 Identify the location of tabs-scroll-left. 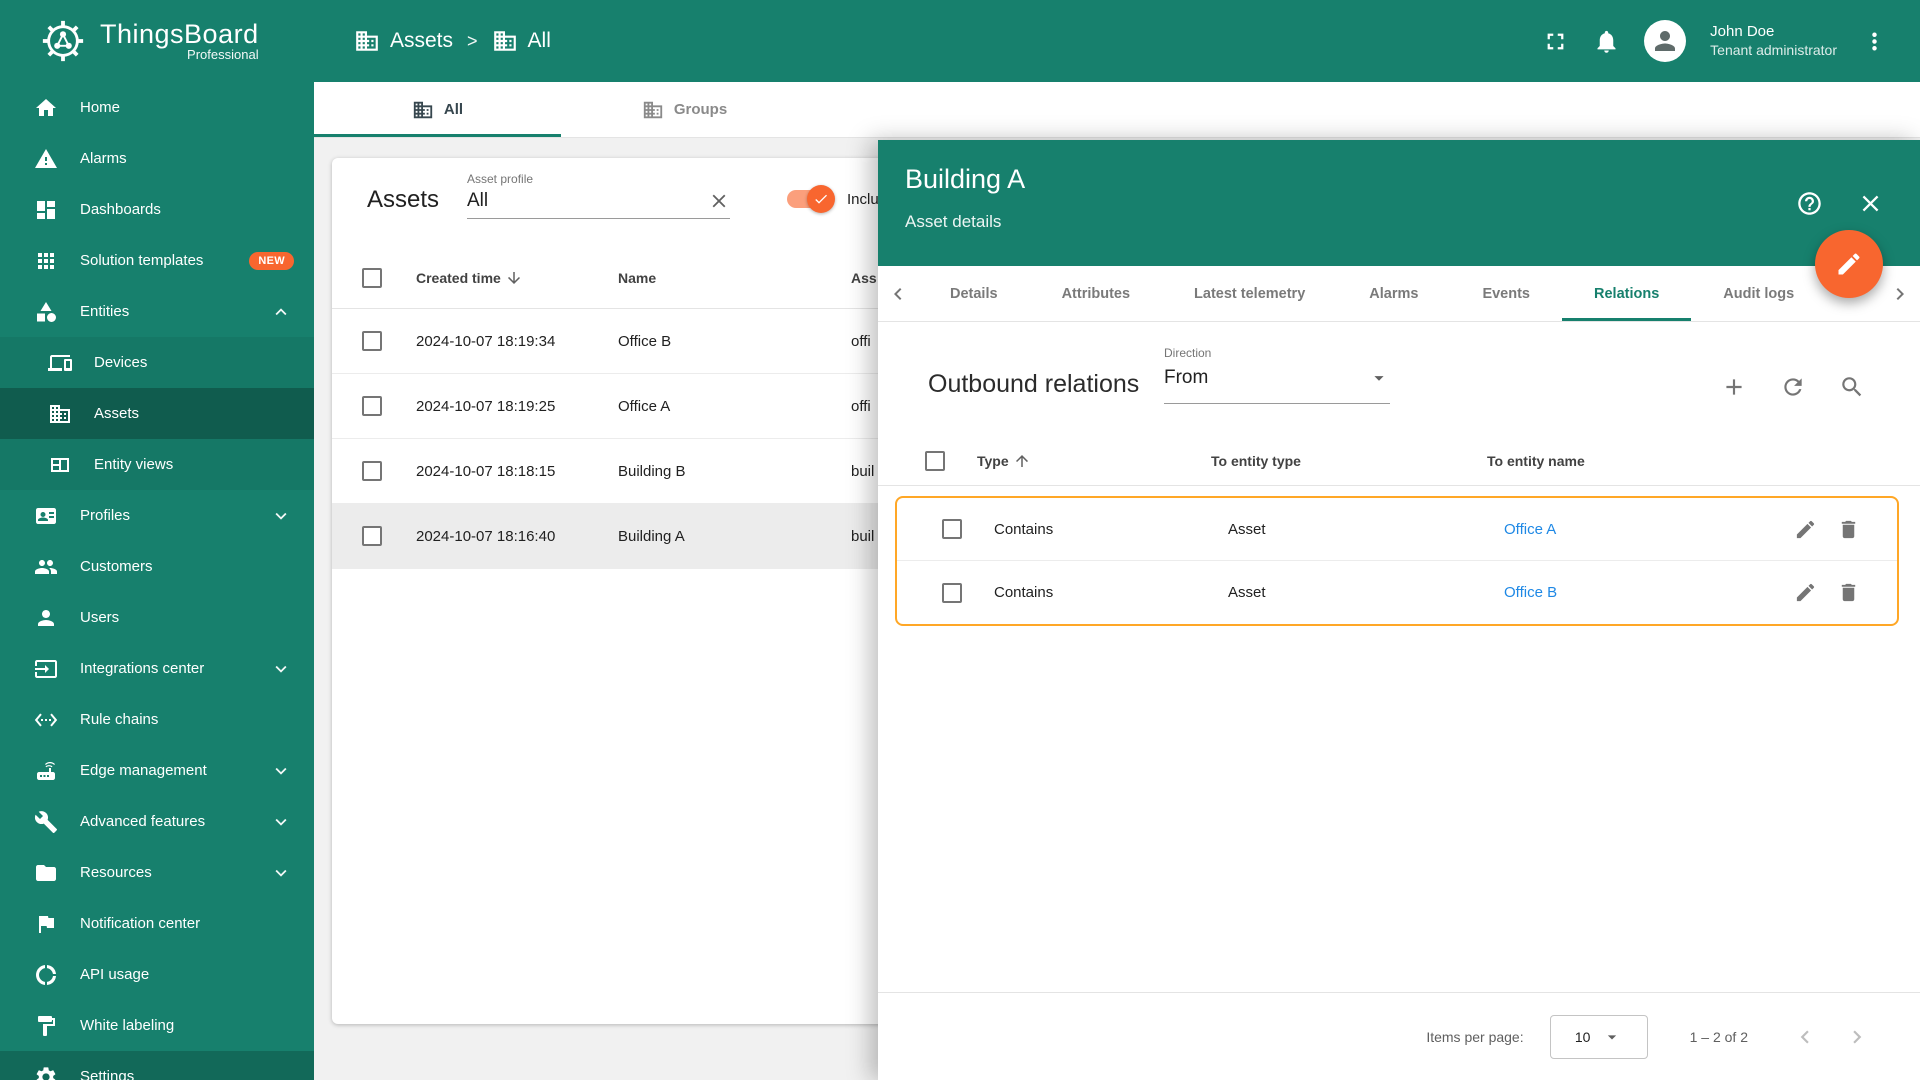
(898, 293).